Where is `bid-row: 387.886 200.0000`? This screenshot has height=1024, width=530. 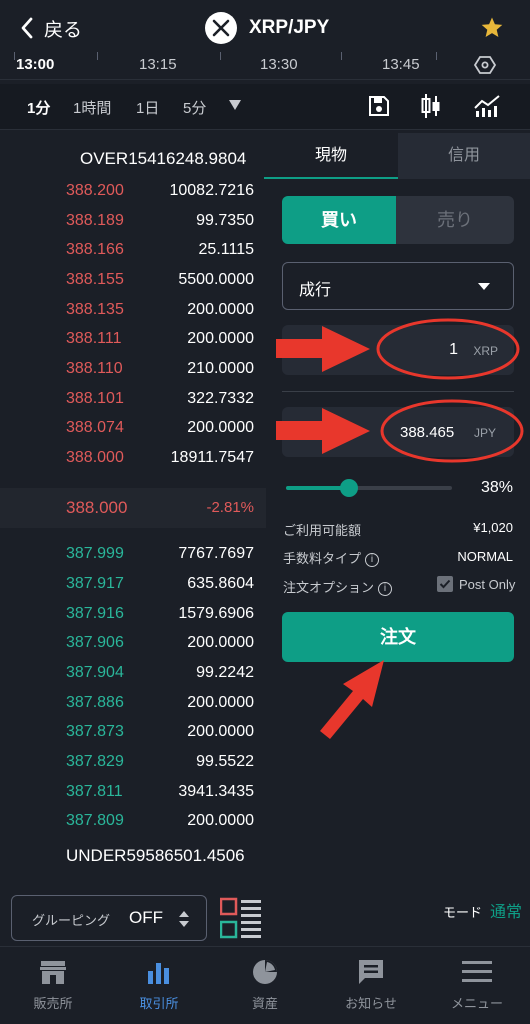
bid-row: 387.886 200.0000 is located at coordinates (131, 704).